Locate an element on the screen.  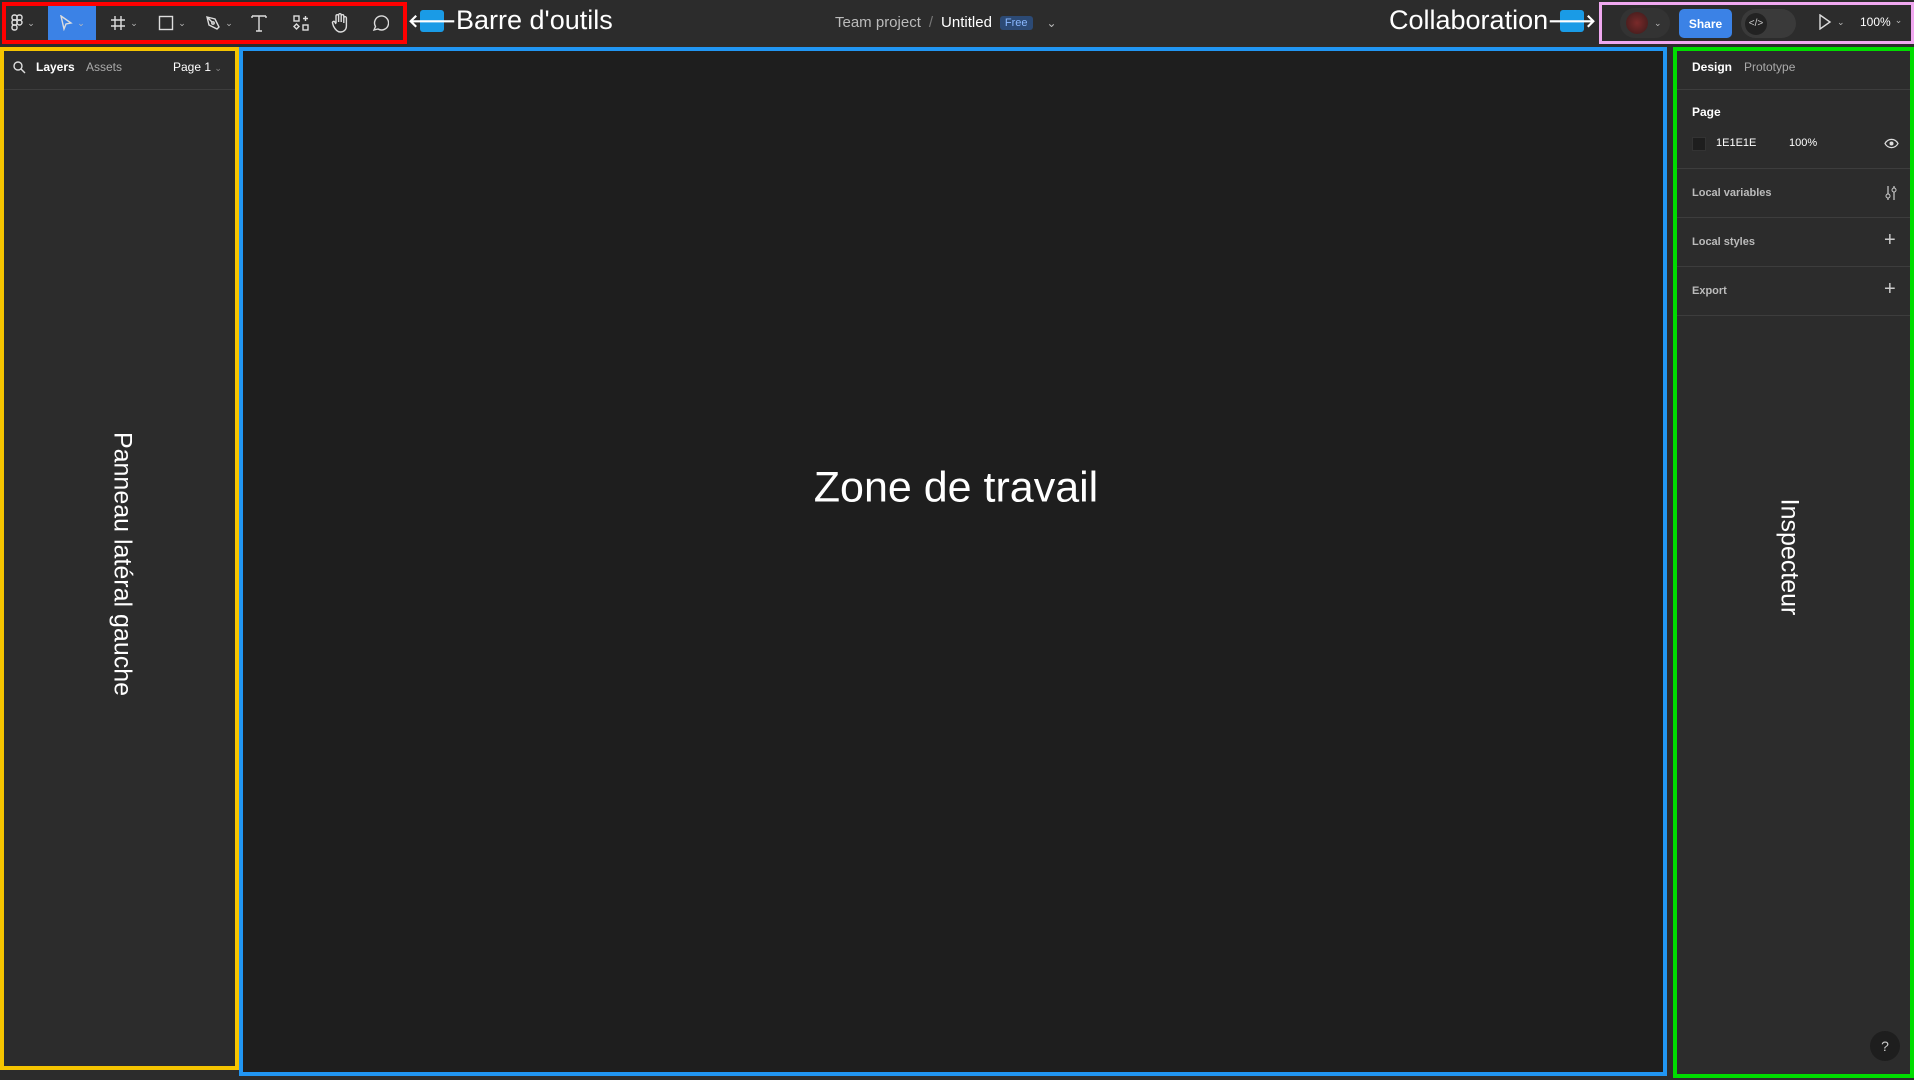
toolbar-annotation: Barre d'outils is located at coordinates (534, 20).